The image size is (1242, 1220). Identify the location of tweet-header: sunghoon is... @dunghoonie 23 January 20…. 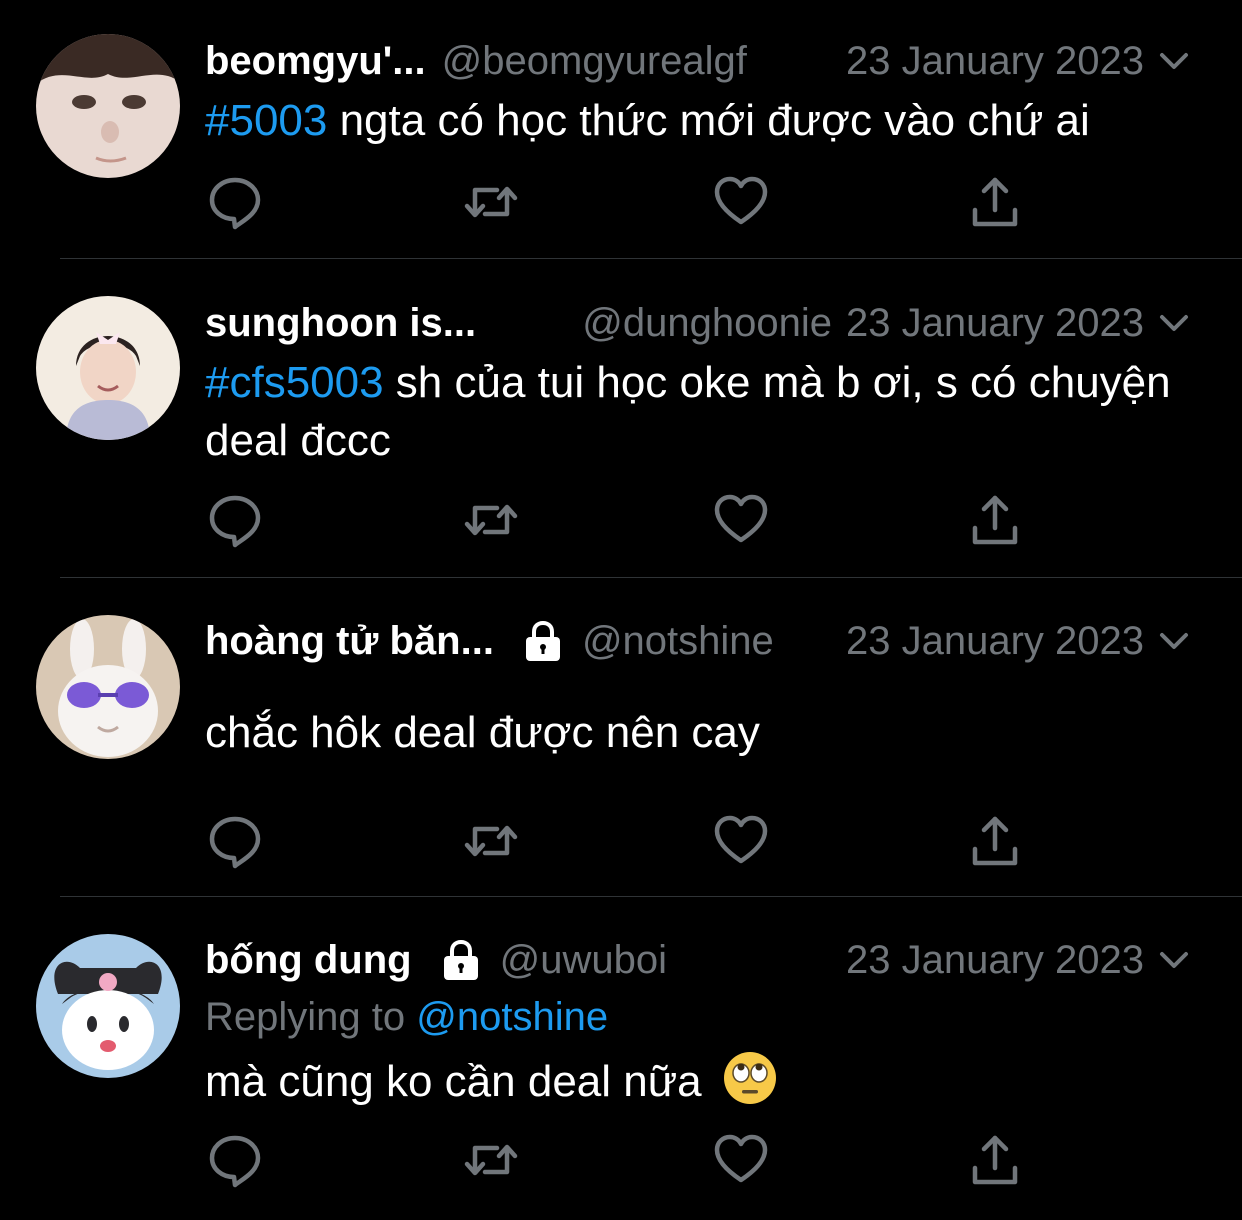
(699, 323).